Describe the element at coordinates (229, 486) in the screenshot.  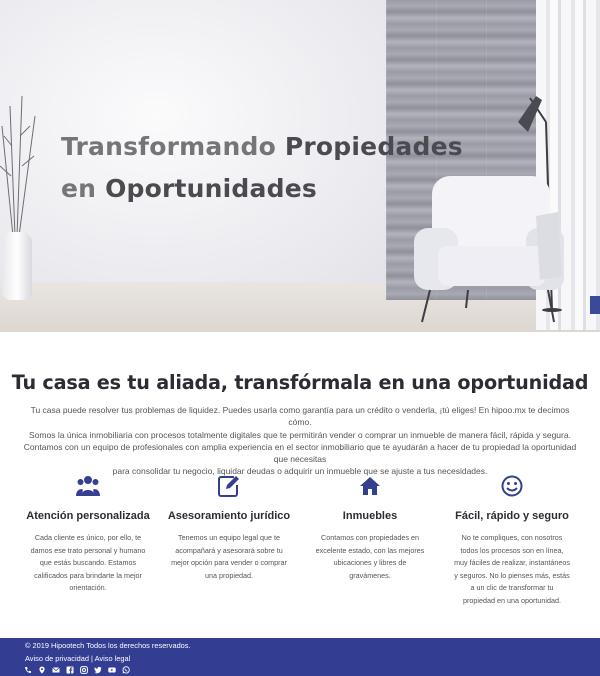
I see `edit-icon` at that location.